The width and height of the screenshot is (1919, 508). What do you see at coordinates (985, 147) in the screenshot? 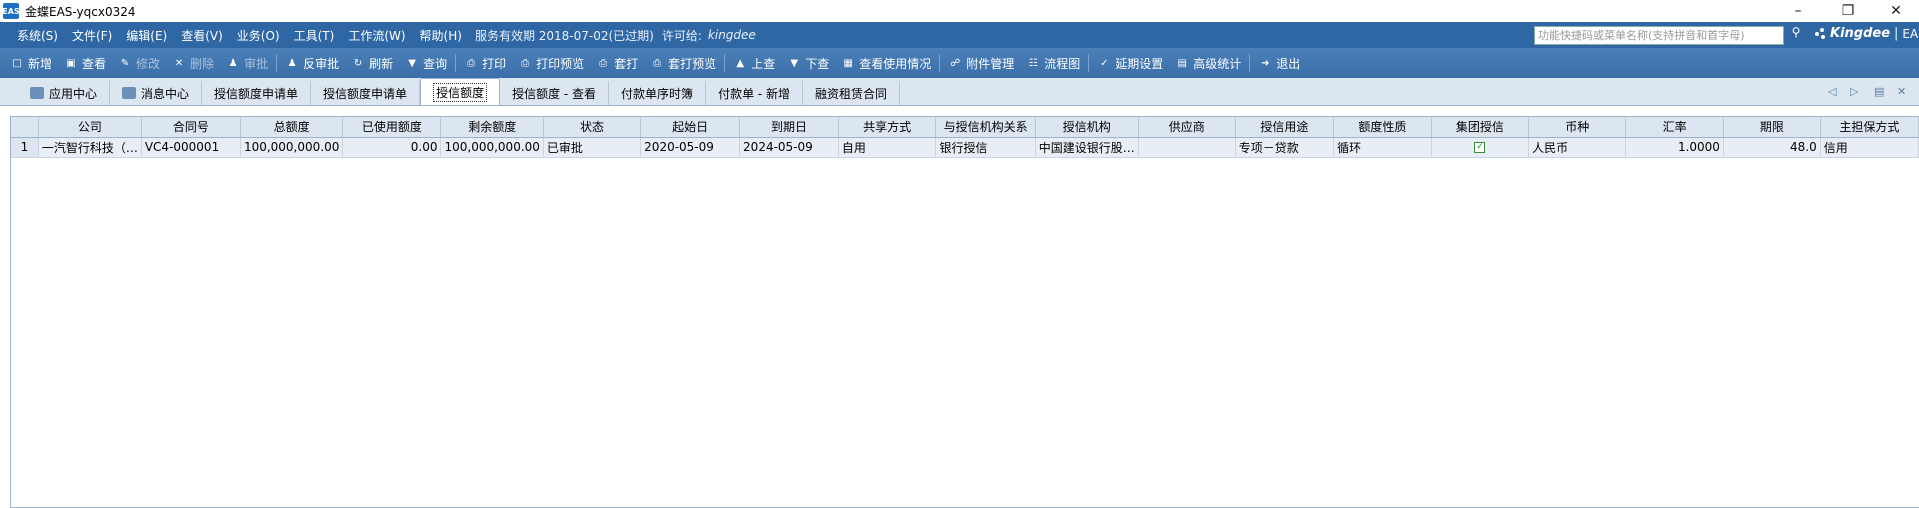
I see `cell-relation: 银行授信` at bounding box center [985, 147].